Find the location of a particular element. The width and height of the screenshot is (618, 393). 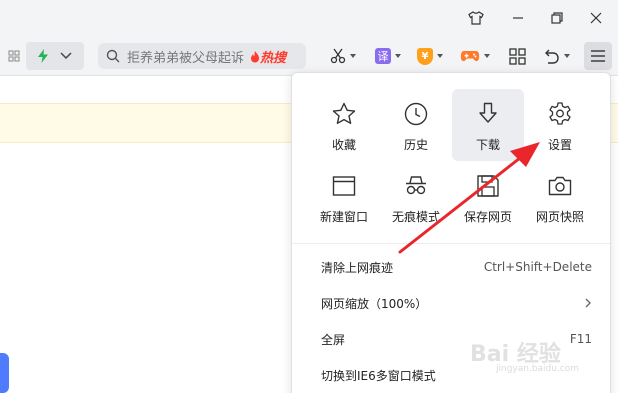

menu-grid-label: 保存网页 is located at coordinates (487, 217).